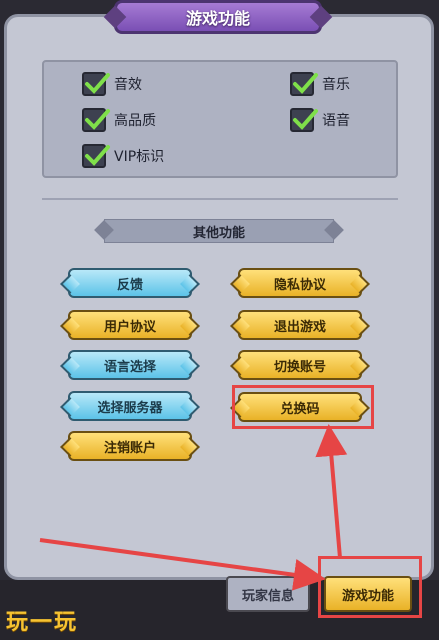  What do you see at coordinates (130, 283) in the screenshot?
I see `feedback-button: 反馈` at bounding box center [130, 283].